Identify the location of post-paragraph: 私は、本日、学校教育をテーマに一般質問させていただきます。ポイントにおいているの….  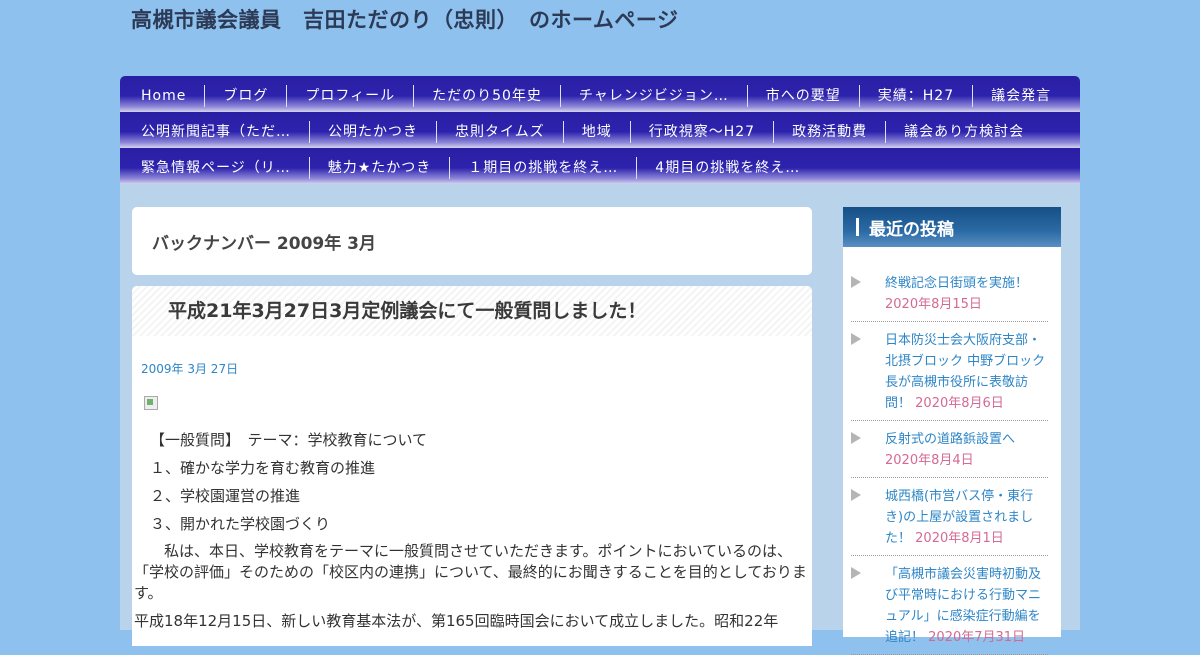
(470, 572).